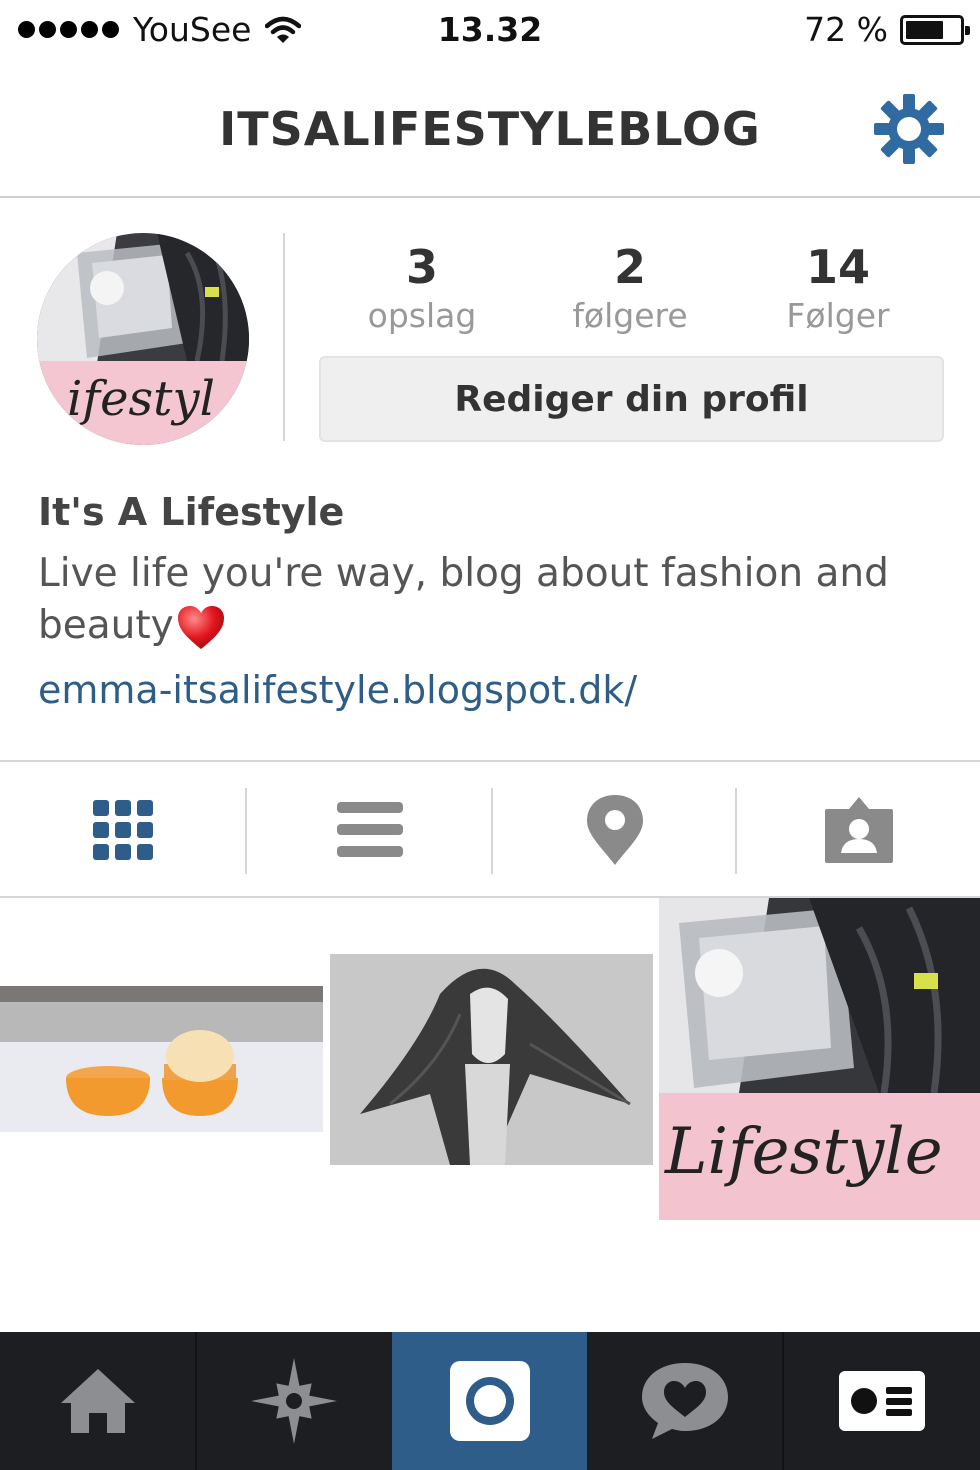 The image size is (980, 1470). What do you see at coordinates (629, 267) in the screenshot?
I see `followers-count: 2` at bounding box center [629, 267].